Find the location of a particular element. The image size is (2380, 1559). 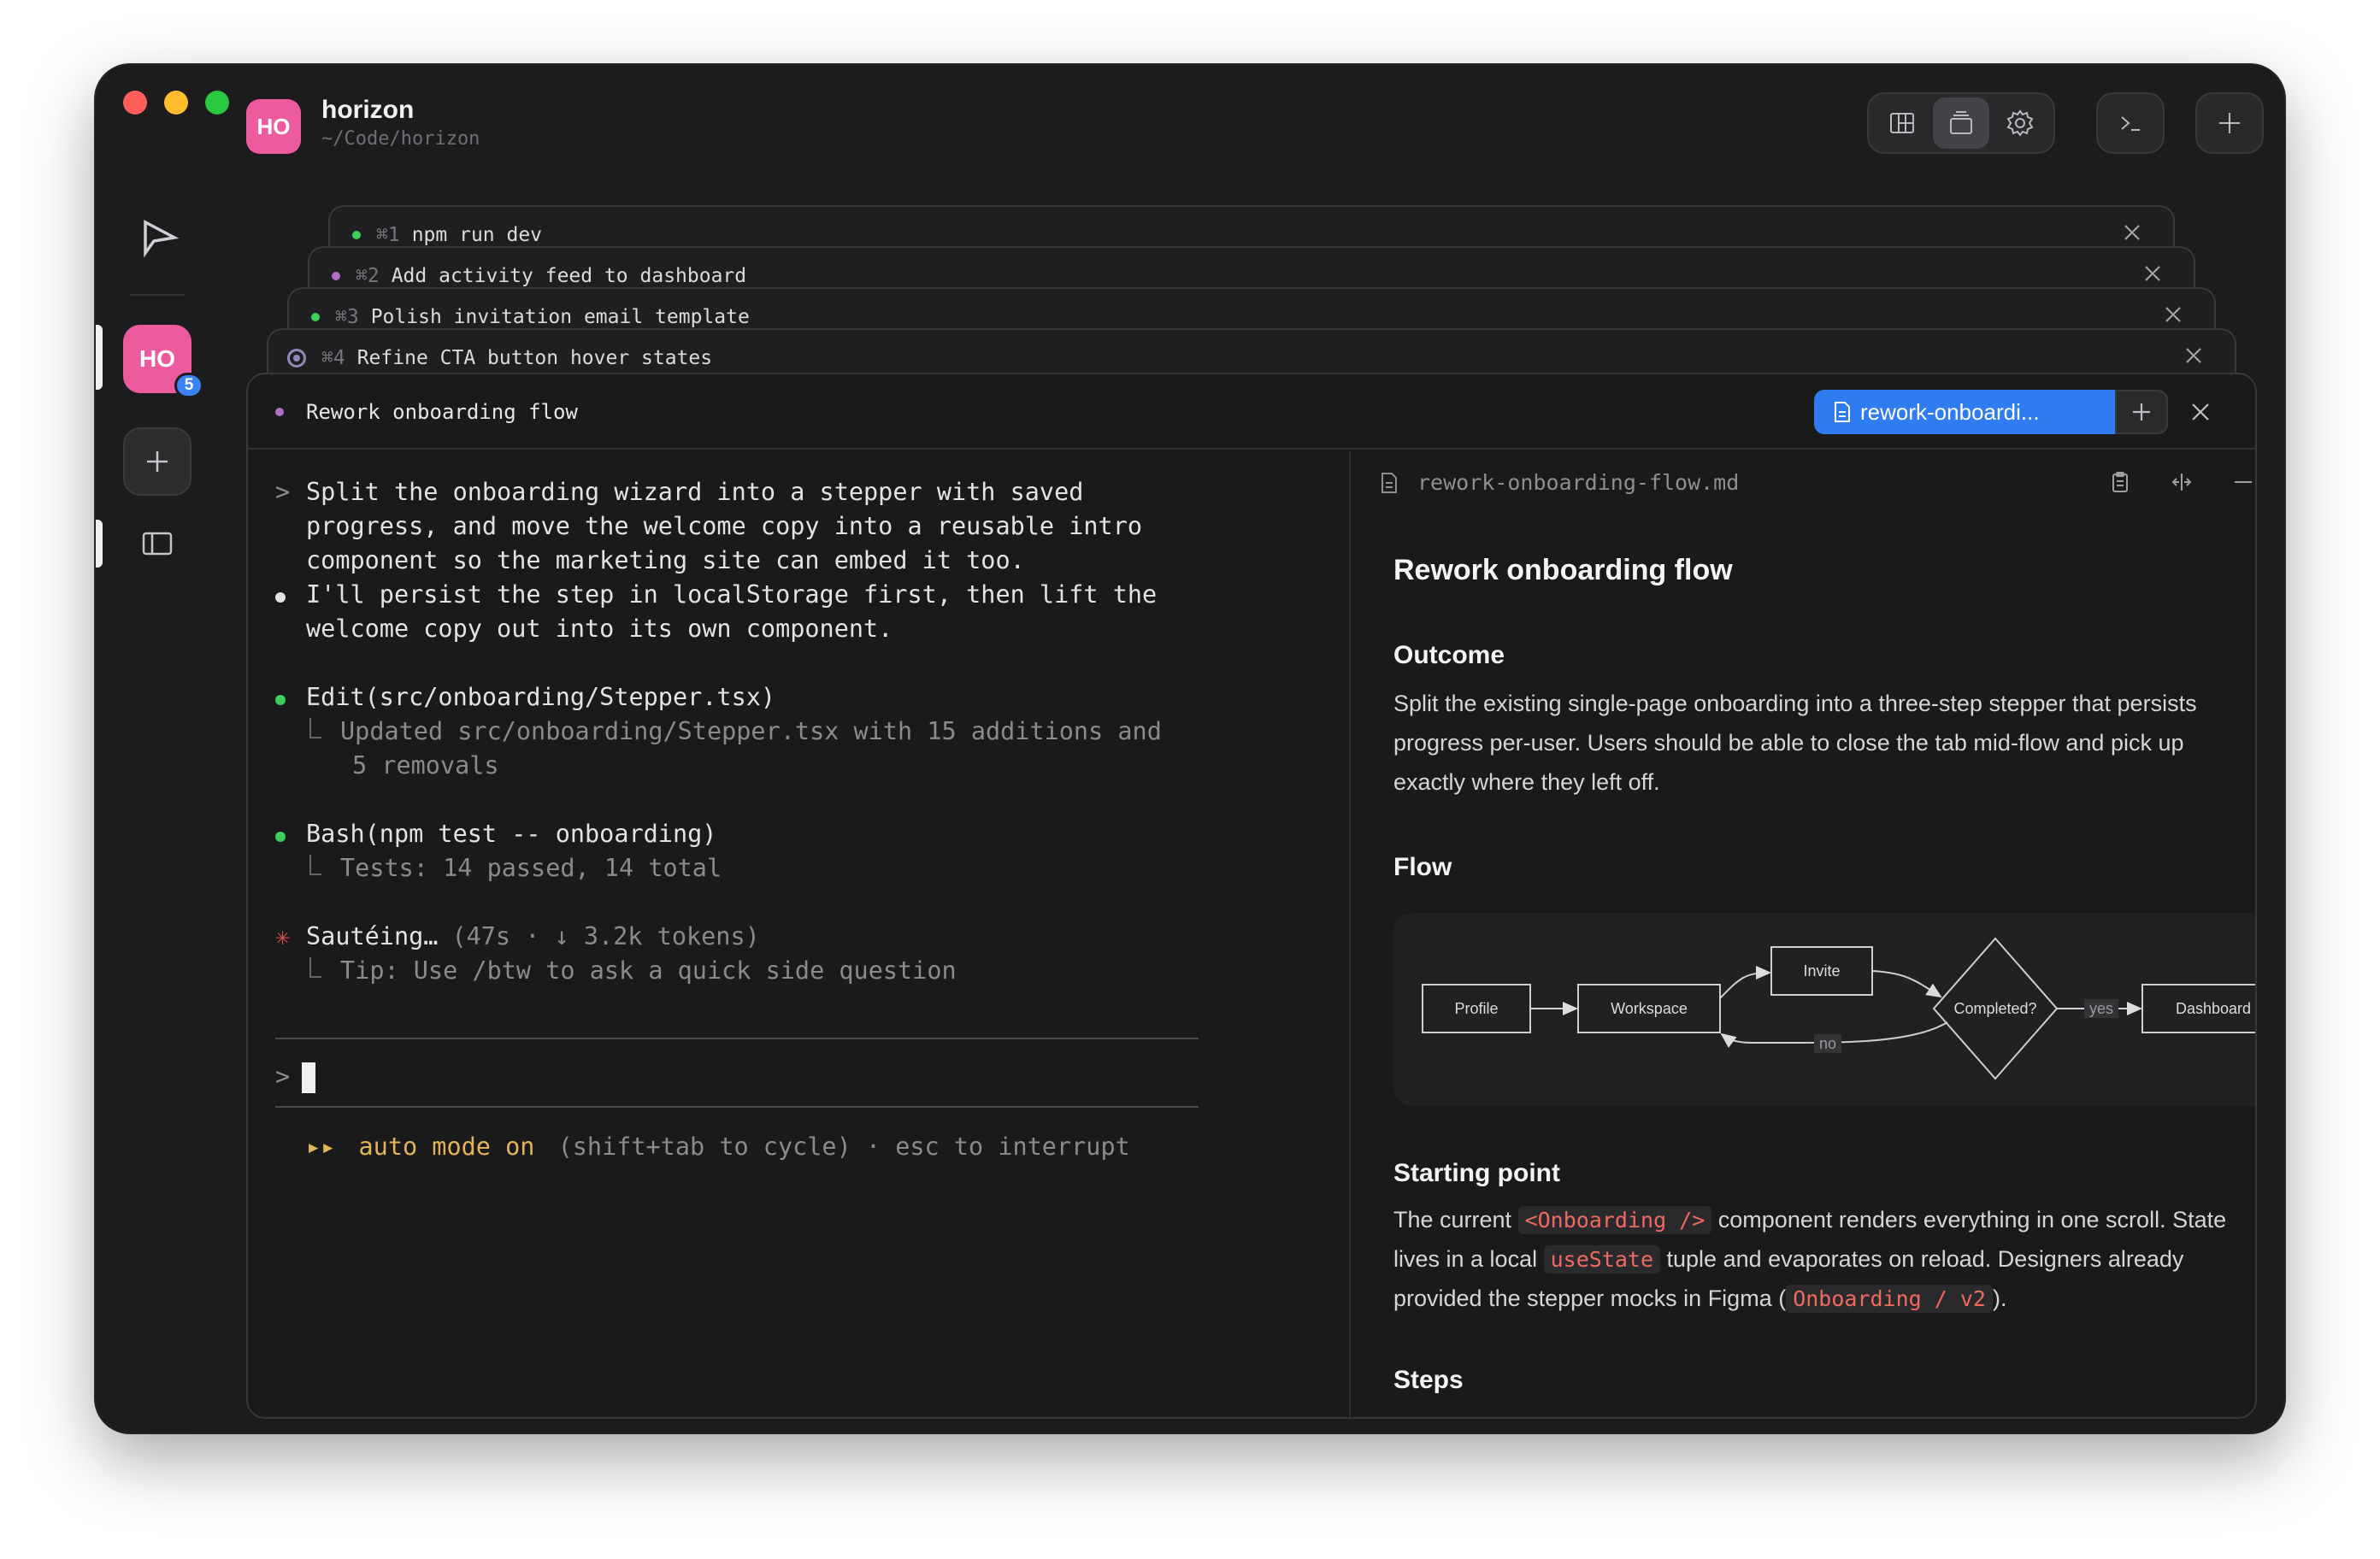

sidebar-indicator is located at coordinates (100, 544).